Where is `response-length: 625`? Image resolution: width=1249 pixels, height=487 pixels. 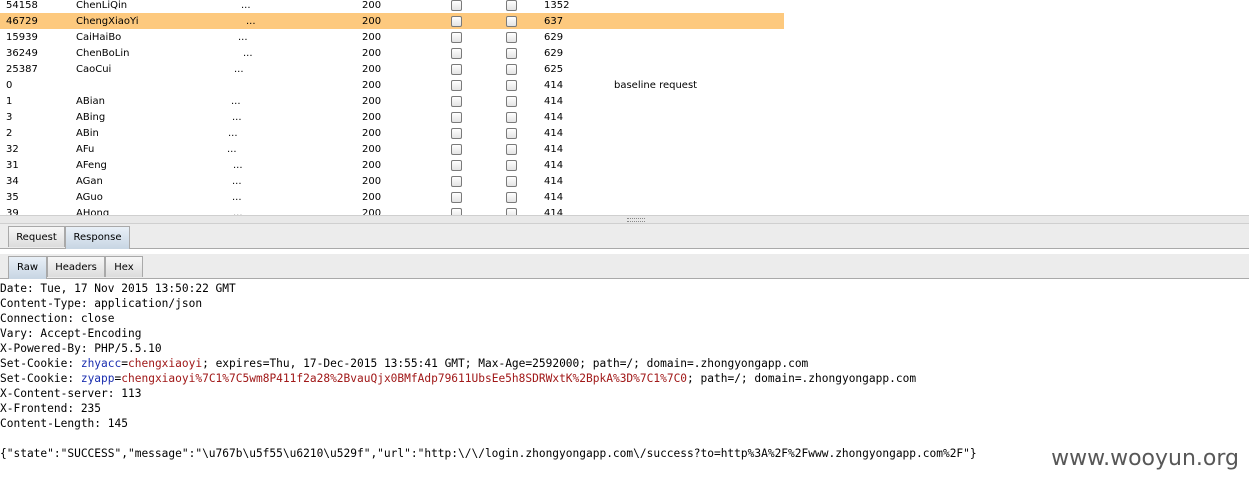
response-length: 625 is located at coordinates (554, 69).